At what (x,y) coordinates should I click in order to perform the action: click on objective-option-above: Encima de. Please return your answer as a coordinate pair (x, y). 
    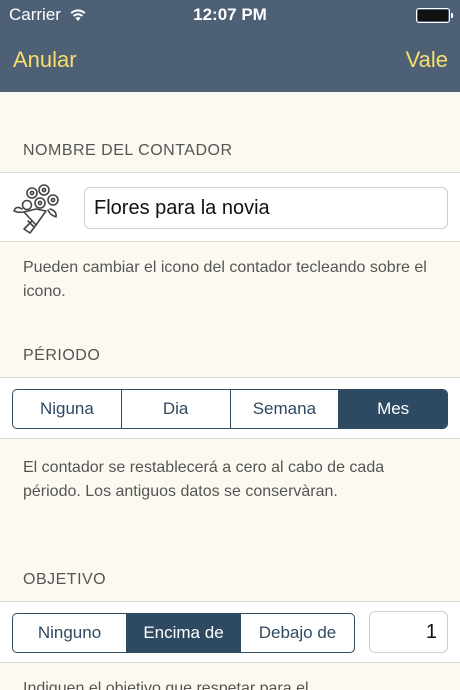
    Looking at the image, I should click on (183, 633).